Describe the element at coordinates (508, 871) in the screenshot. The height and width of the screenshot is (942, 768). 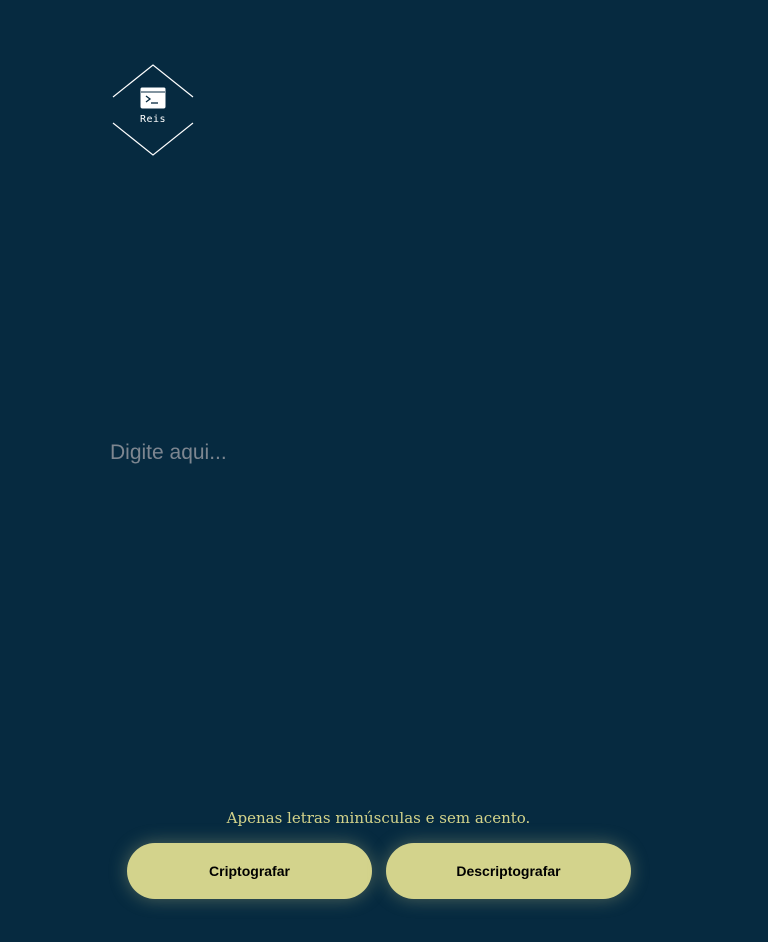
I see `decrypt-button: Descriptografar` at that location.